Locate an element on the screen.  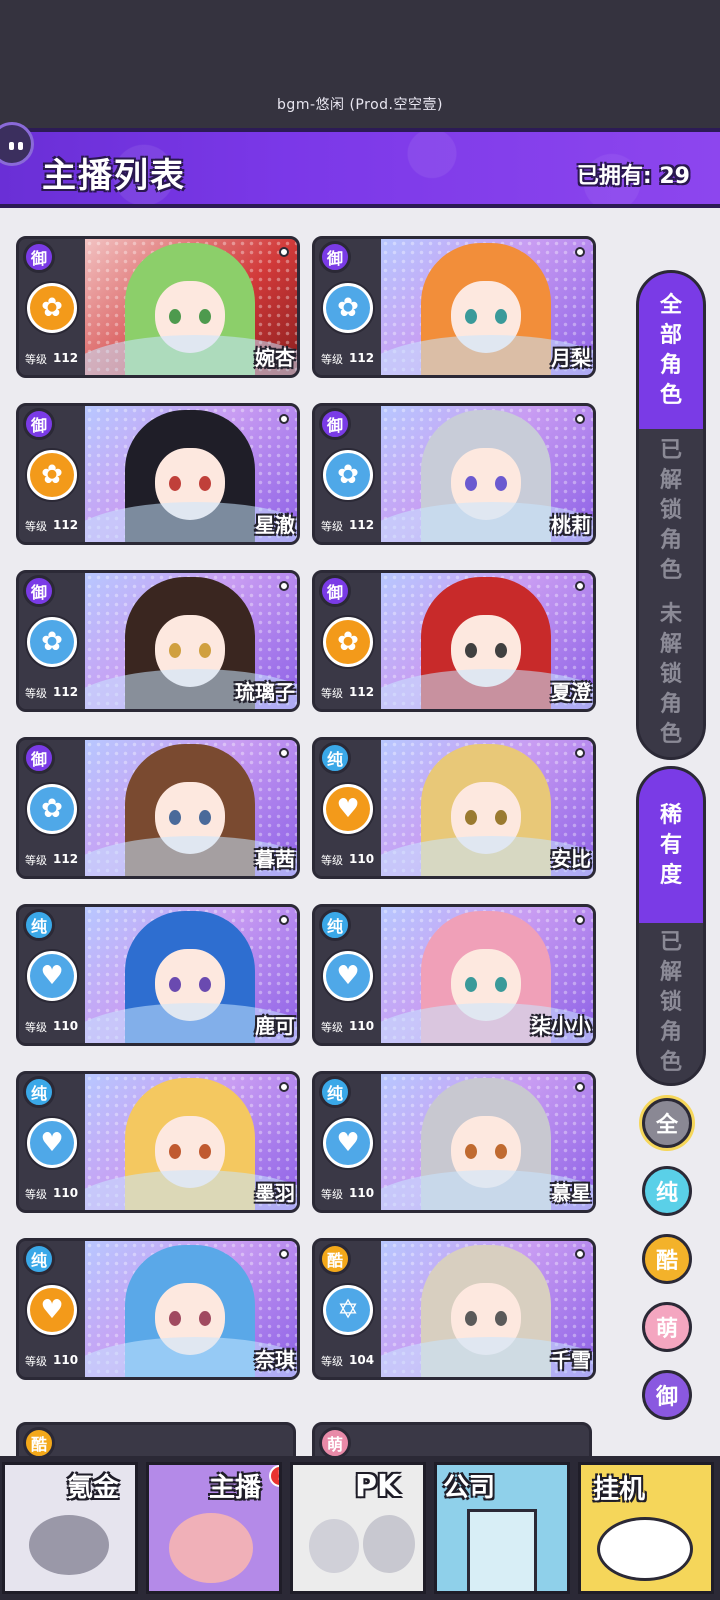
streamer-card: 御 ✿ 等级 112 夏澄 is located at coordinates (454, 641).